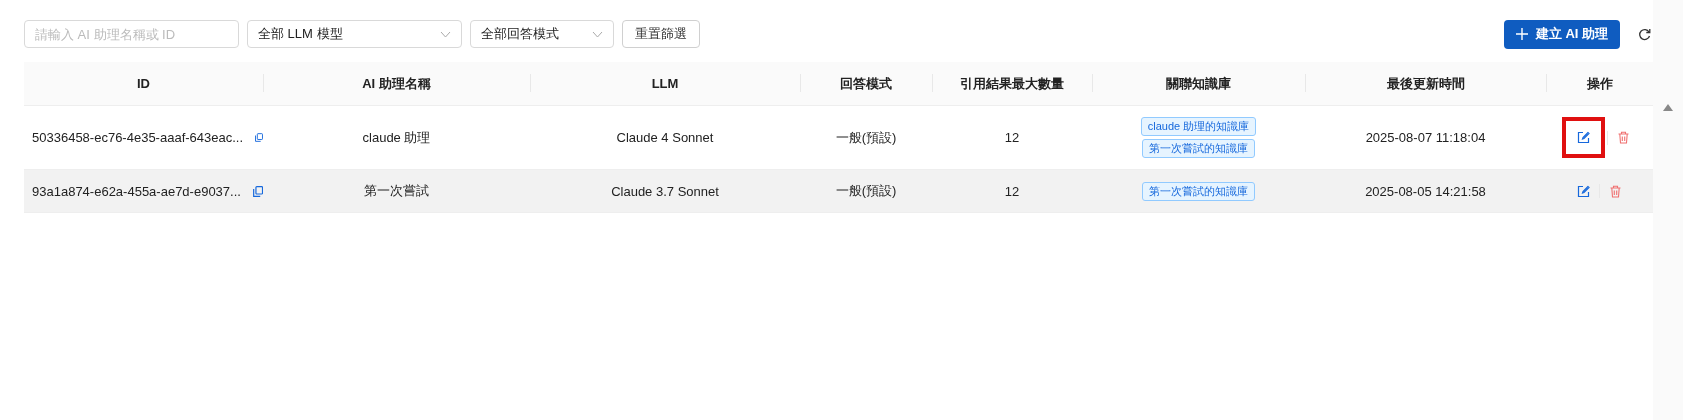 The image size is (1683, 420). Describe the element at coordinates (1644, 34) in the screenshot. I see `refresh-icon` at that location.